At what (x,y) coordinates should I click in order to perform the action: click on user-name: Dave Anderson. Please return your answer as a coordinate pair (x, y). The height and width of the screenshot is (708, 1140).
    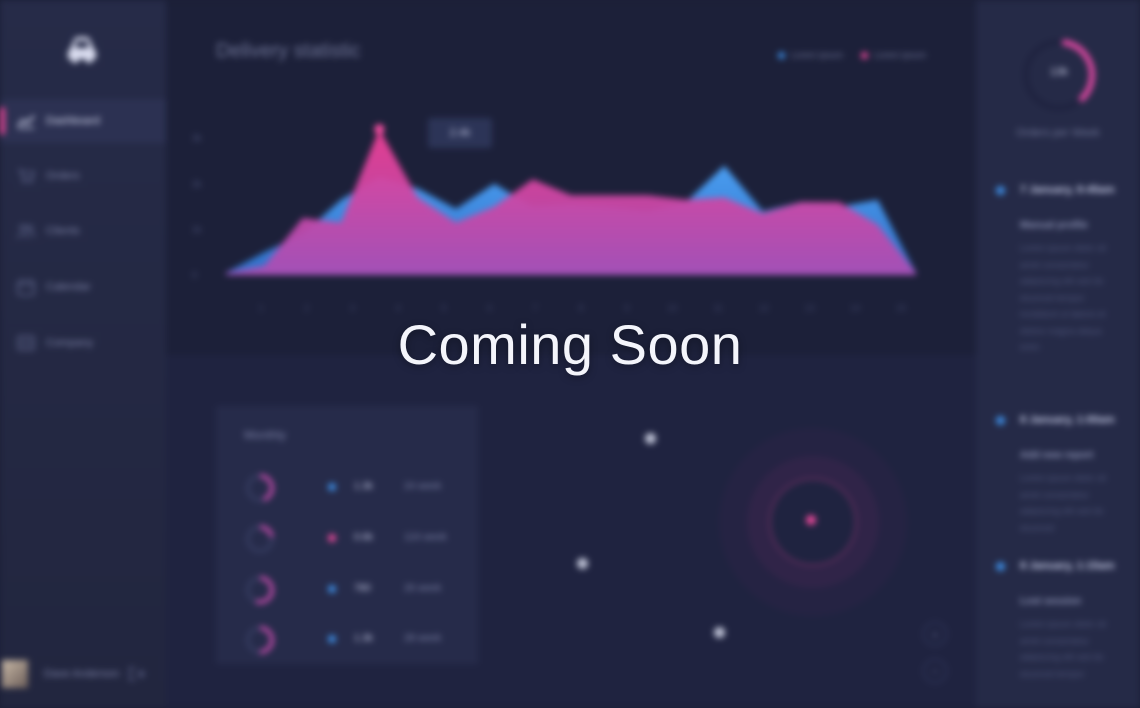
    Looking at the image, I should click on (82, 674).